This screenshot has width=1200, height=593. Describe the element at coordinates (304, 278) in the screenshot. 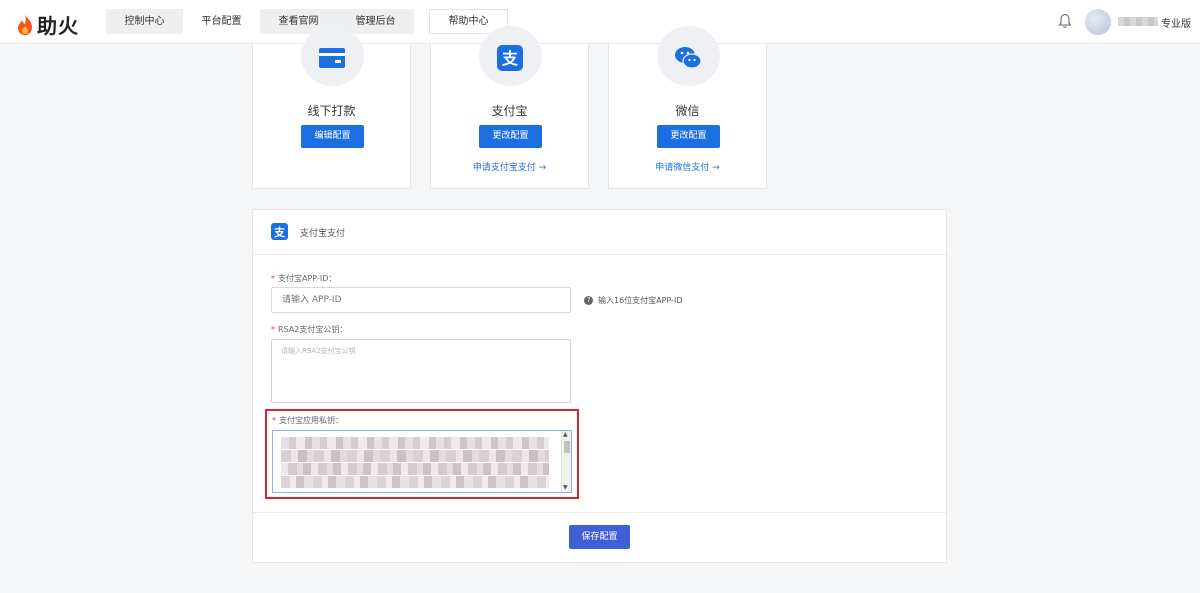

I see `app-id-label: * 支付宝APP-ID：` at that location.